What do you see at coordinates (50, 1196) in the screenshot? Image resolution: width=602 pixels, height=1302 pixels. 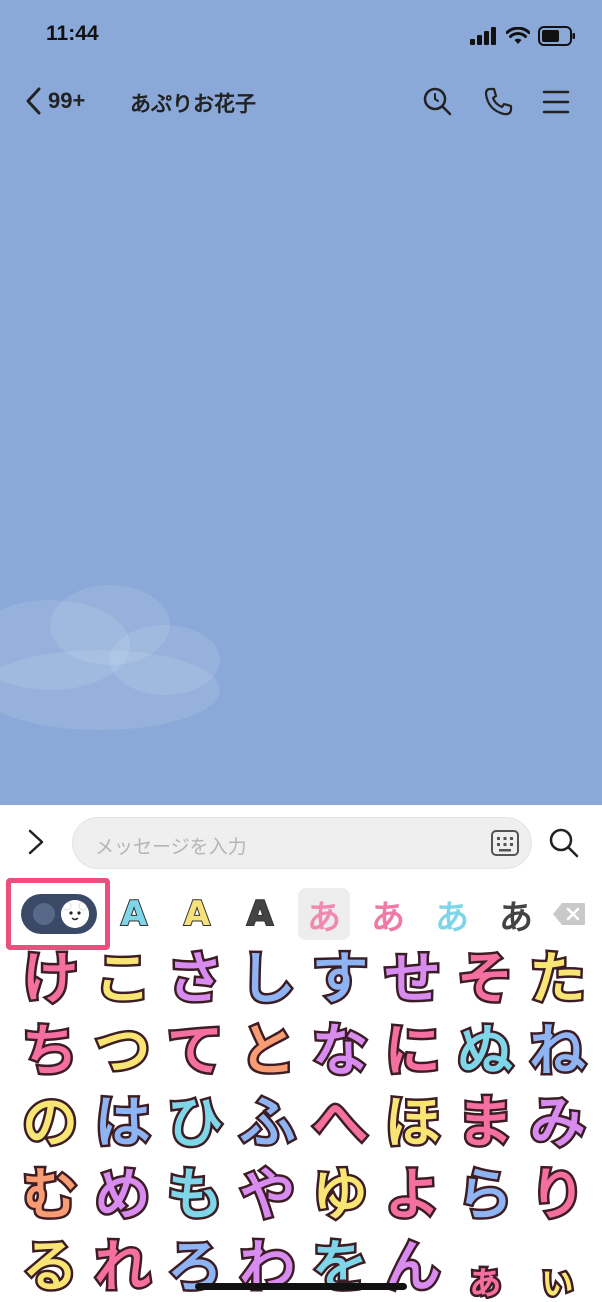 I see `sticker-item: む` at bounding box center [50, 1196].